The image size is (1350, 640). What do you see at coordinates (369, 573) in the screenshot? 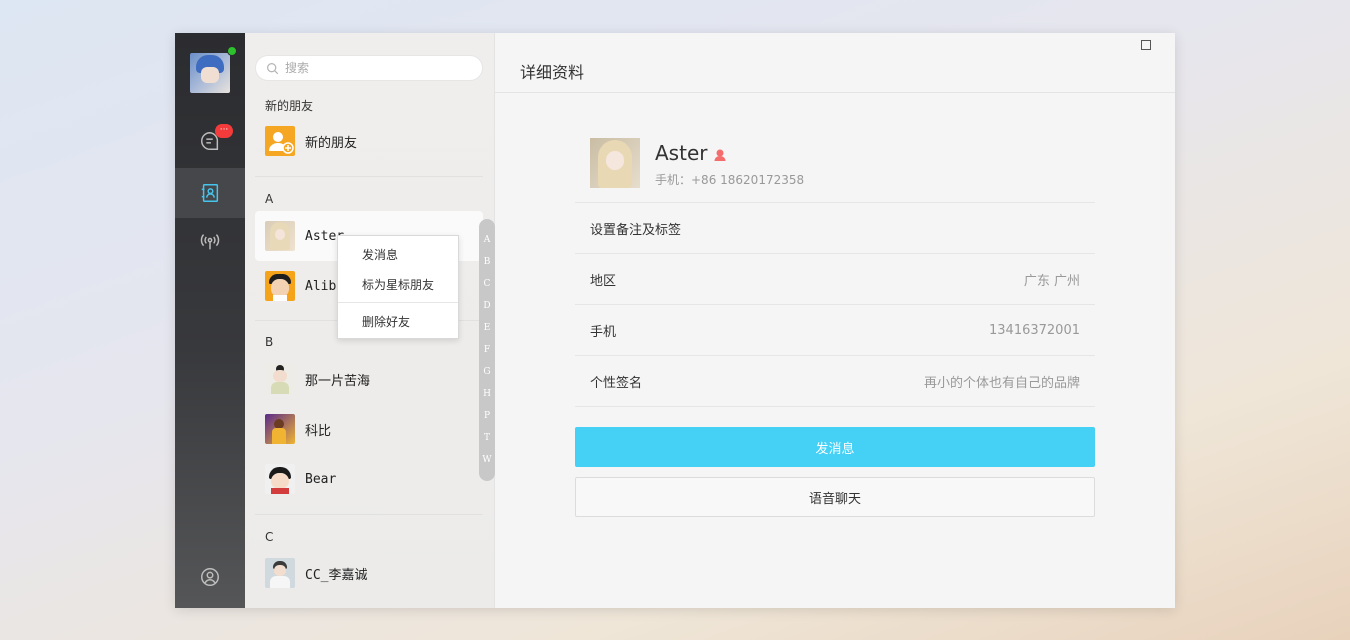
I see `list-item-contact: CC_李嘉诚` at bounding box center [369, 573].